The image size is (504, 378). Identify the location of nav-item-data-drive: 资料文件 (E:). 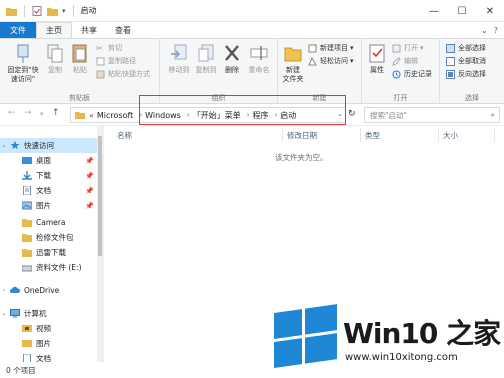
(51, 267).